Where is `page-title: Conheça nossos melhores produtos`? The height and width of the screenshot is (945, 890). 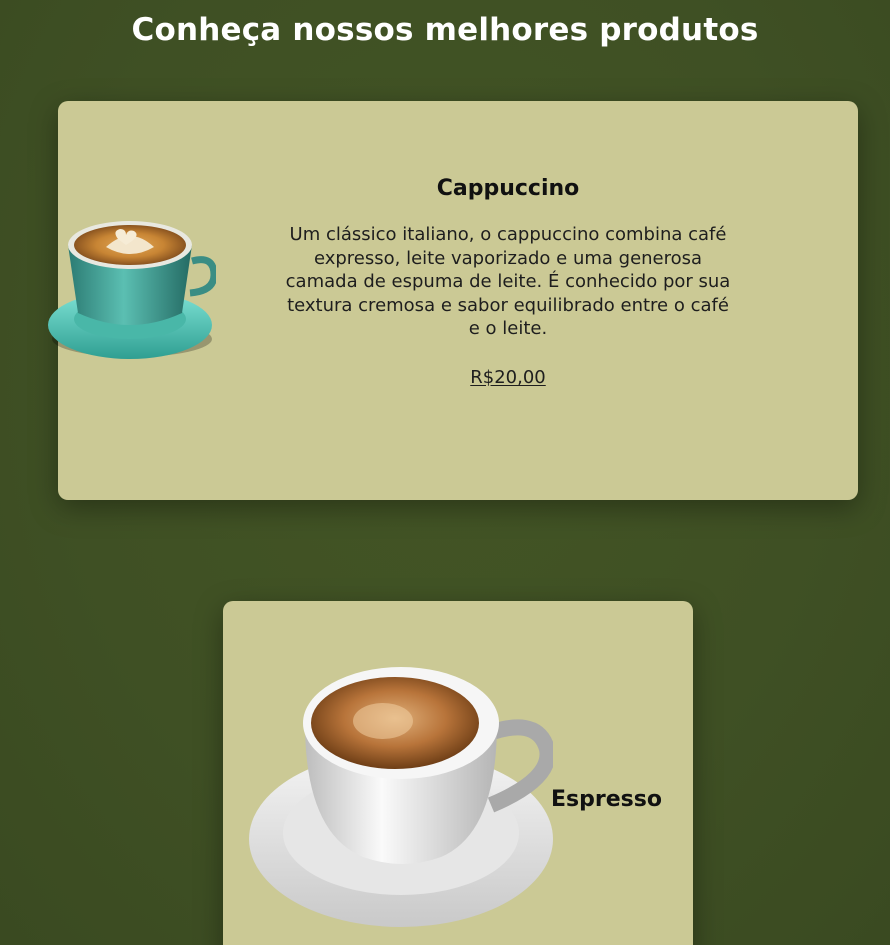
page-title: Conheça nossos melhores produtos is located at coordinates (445, 30).